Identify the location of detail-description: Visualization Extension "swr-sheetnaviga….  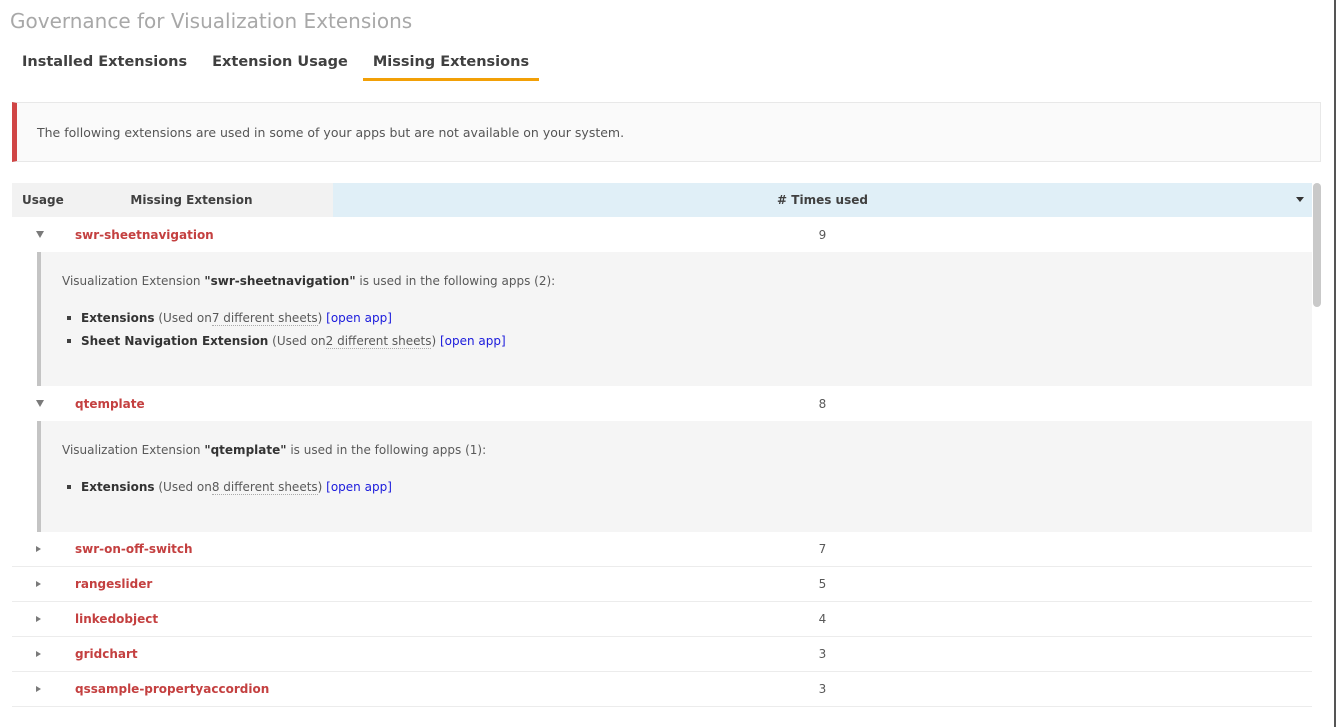
(687, 281).